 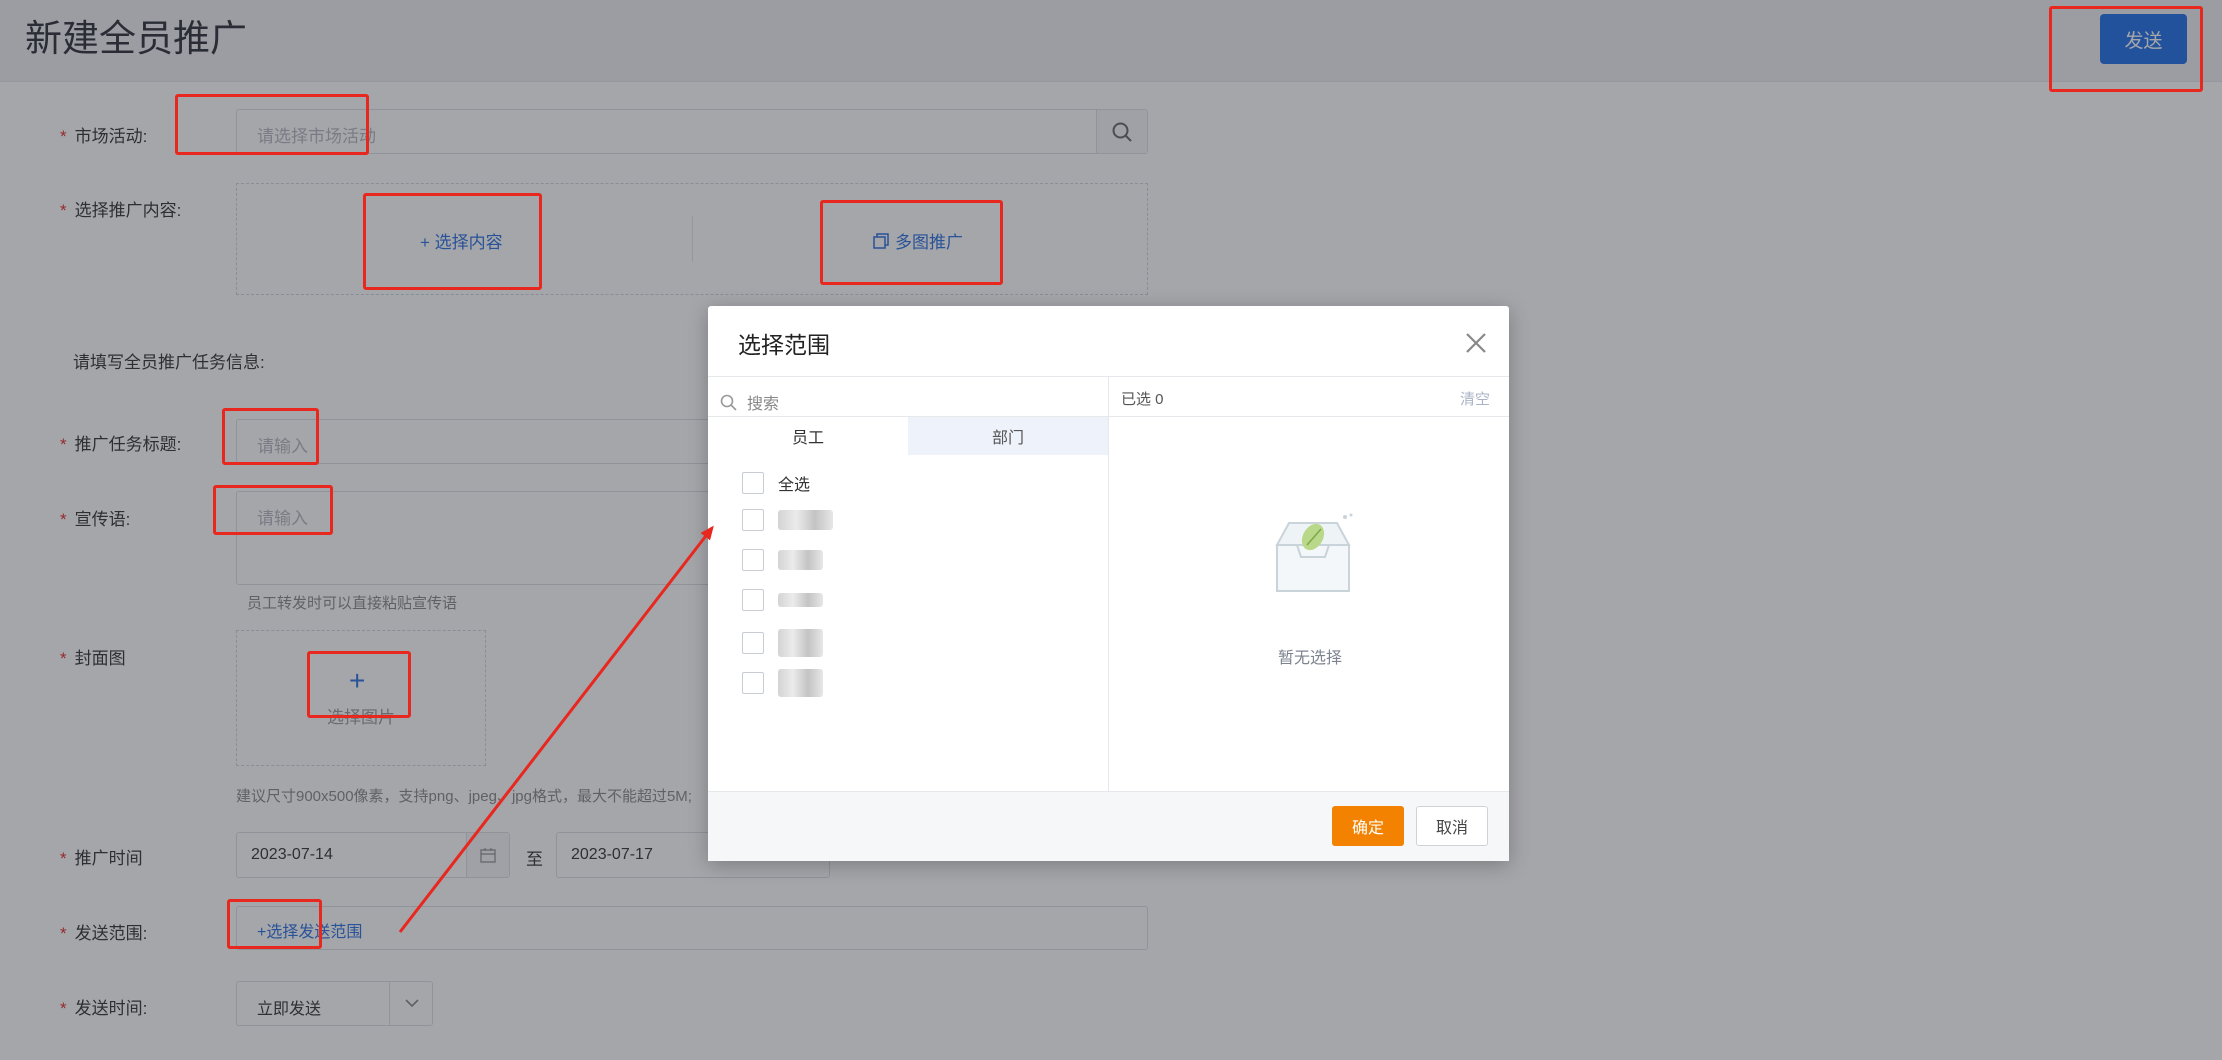 What do you see at coordinates (556, 729) in the screenshot?
I see `annotation-arrow` at bounding box center [556, 729].